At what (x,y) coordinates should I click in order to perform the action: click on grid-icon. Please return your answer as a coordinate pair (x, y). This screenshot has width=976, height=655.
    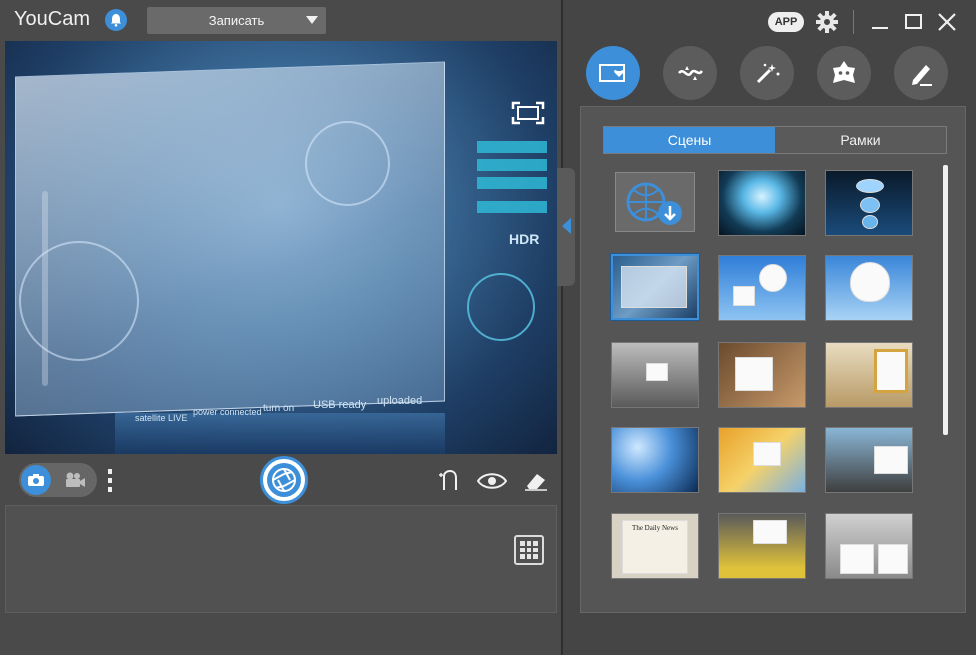
    Looking at the image, I should click on (529, 550).